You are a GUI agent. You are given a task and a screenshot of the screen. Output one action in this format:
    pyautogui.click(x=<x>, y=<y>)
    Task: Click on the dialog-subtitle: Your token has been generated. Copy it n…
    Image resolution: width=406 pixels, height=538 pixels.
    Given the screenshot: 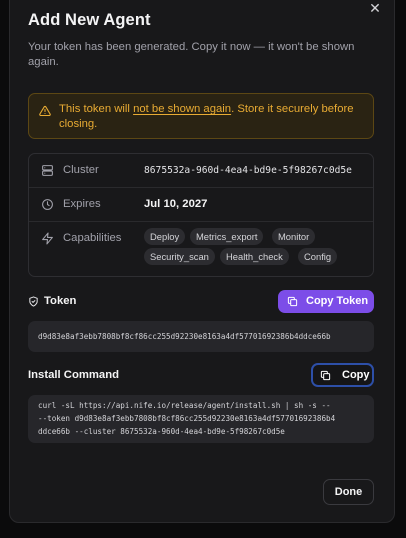 What is the action you would take?
    pyautogui.click(x=191, y=54)
    